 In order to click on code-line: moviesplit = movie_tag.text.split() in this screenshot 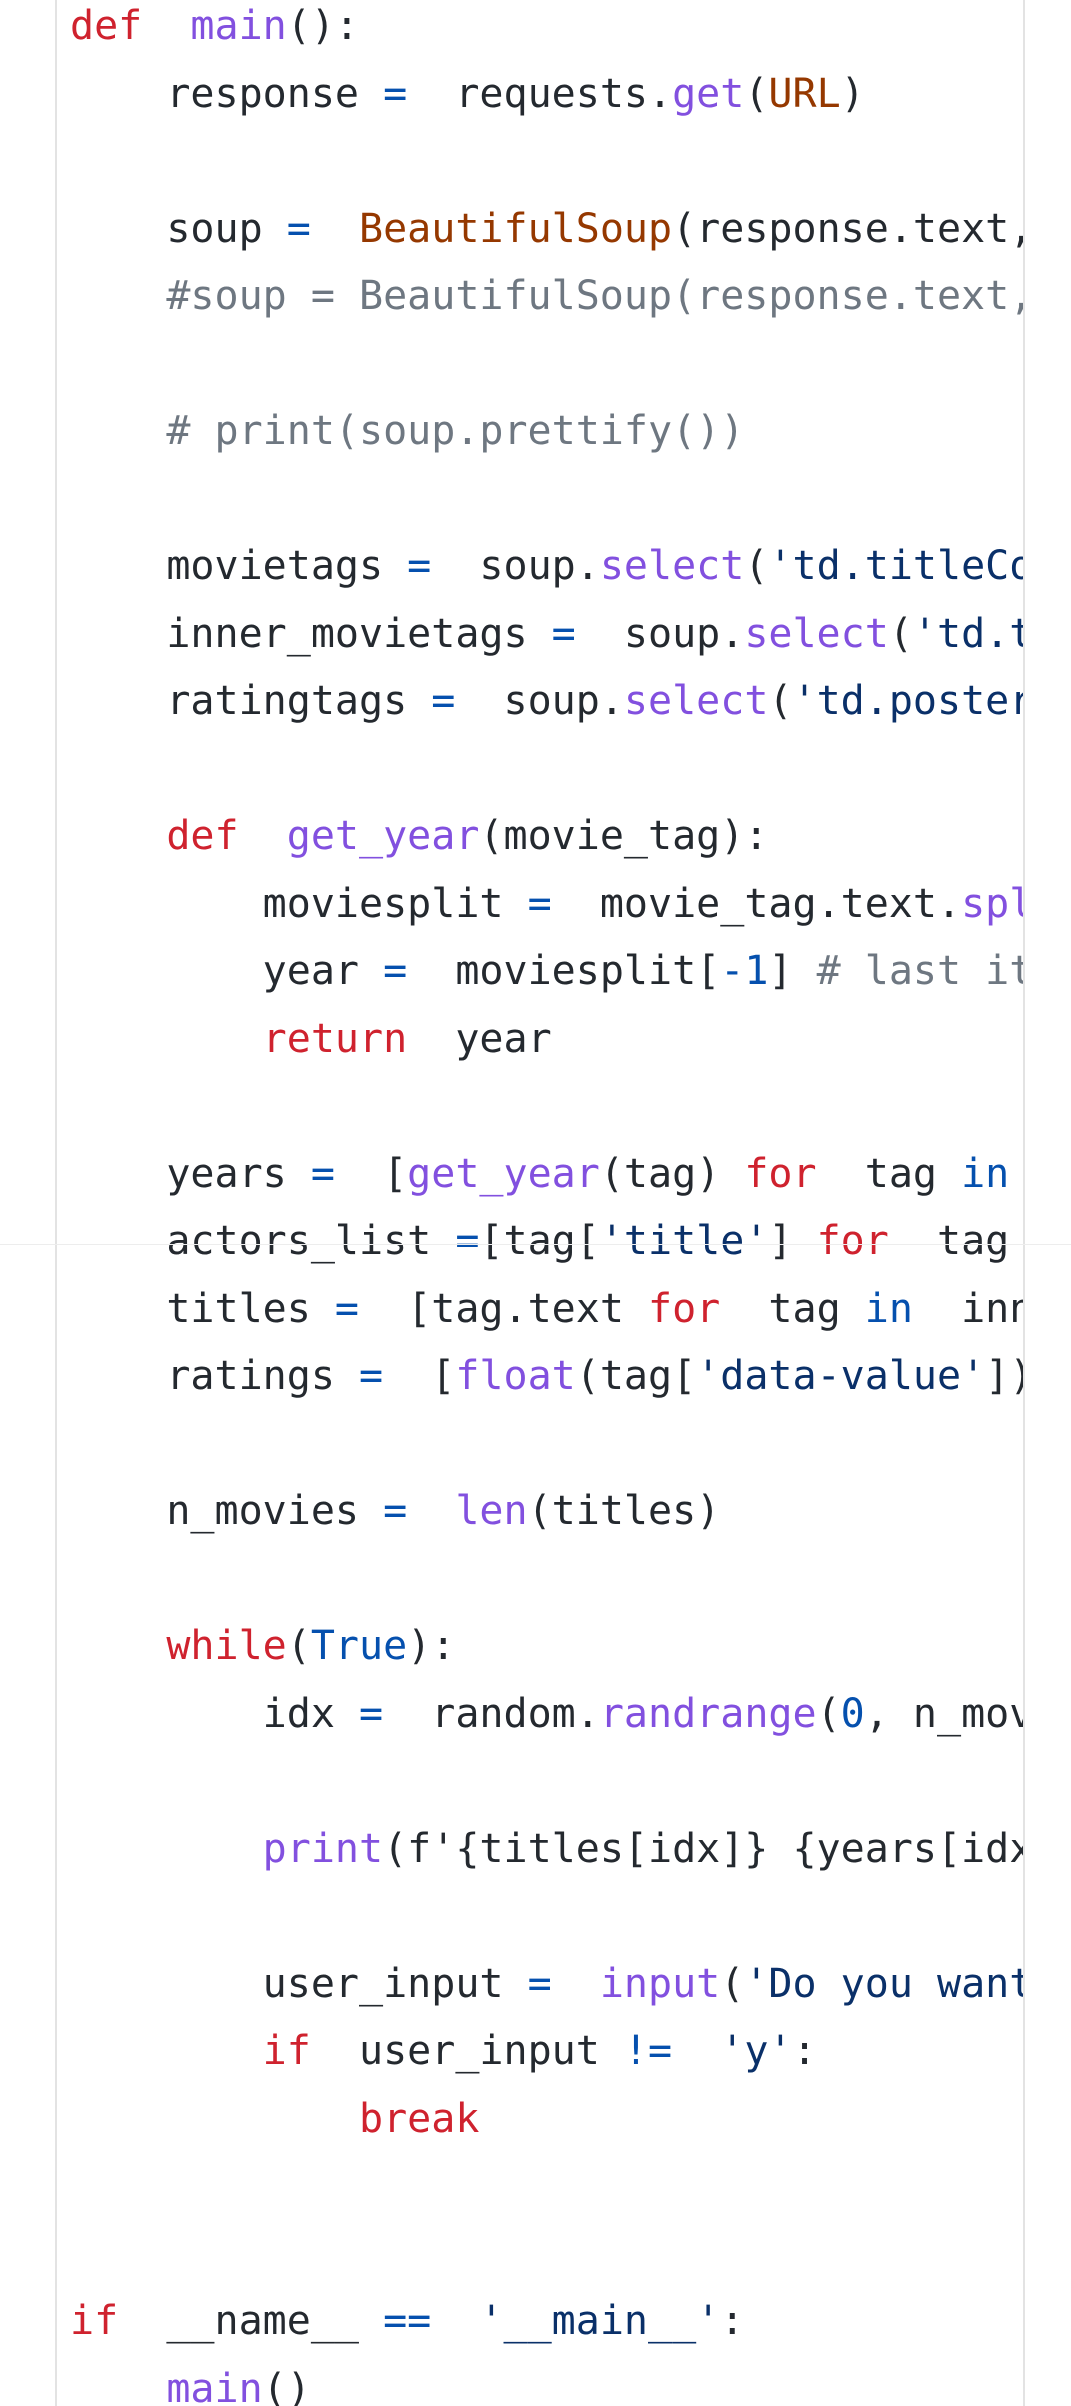, I will do `click(546, 905)`.